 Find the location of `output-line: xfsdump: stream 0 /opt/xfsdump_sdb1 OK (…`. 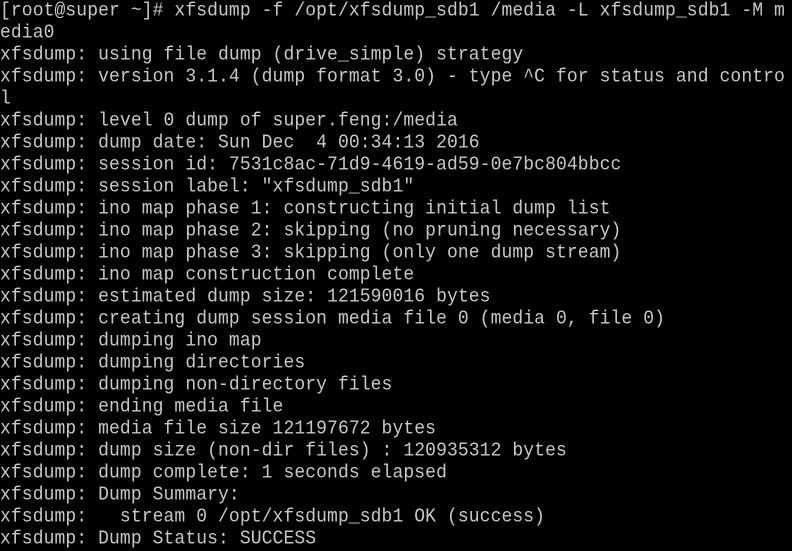

output-line: xfsdump: stream 0 /opt/xfsdump_sdb1 OK (… is located at coordinates (273, 517).